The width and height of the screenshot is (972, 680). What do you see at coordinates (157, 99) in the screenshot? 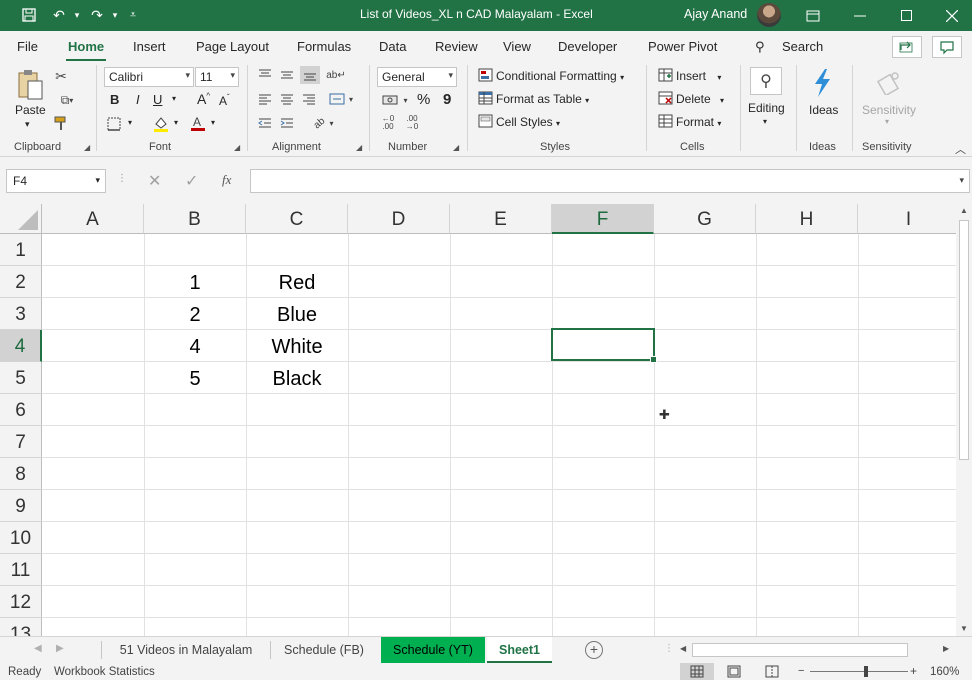
I see `underline-button: U` at bounding box center [157, 99].